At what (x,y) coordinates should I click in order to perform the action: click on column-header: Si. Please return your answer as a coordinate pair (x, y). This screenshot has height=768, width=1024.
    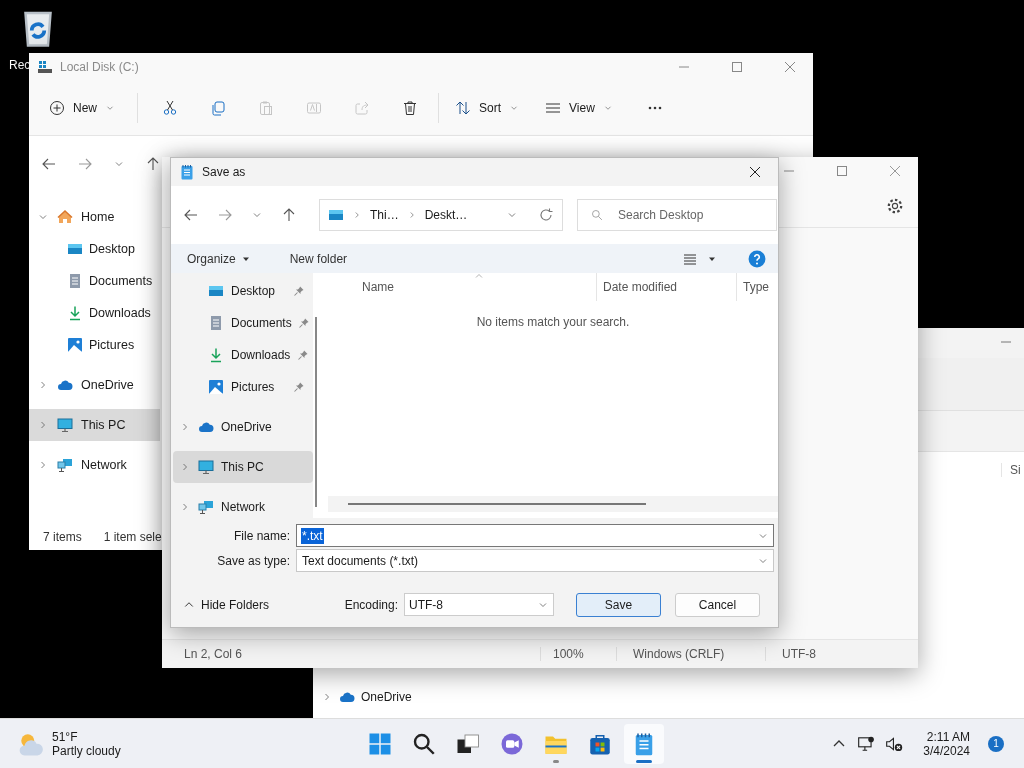
    Looking at the image, I should click on (1011, 470).